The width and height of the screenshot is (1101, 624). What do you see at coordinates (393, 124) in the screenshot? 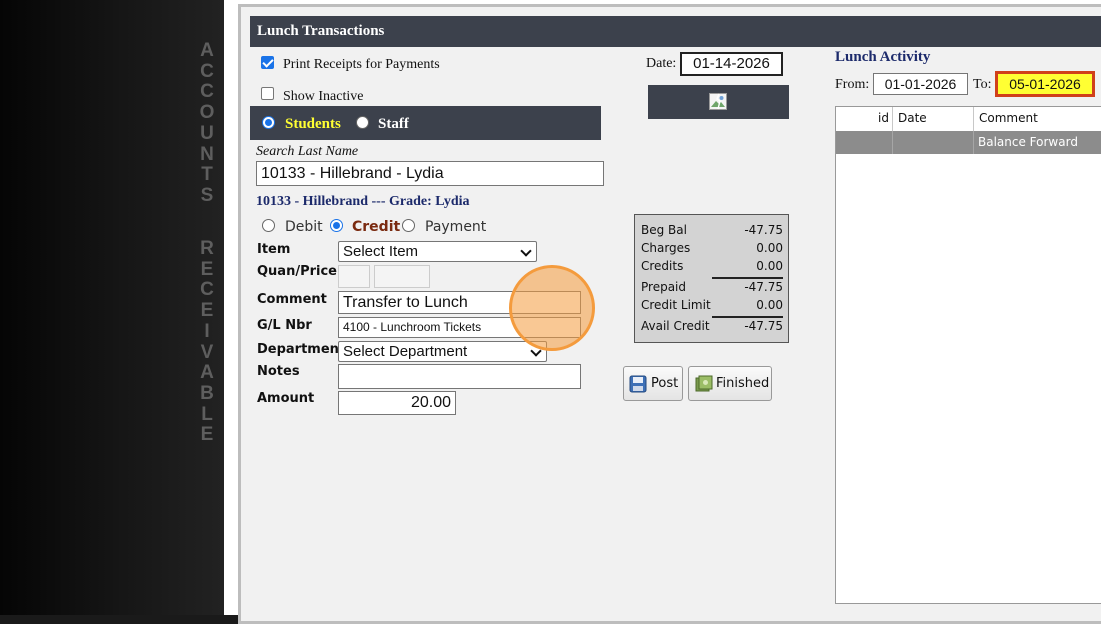
I see `staff-label: Staff` at bounding box center [393, 124].